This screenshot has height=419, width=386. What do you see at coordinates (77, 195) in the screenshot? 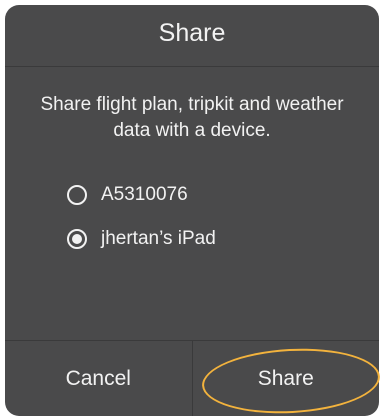
I see `radio-unchecked-icon` at bounding box center [77, 195].